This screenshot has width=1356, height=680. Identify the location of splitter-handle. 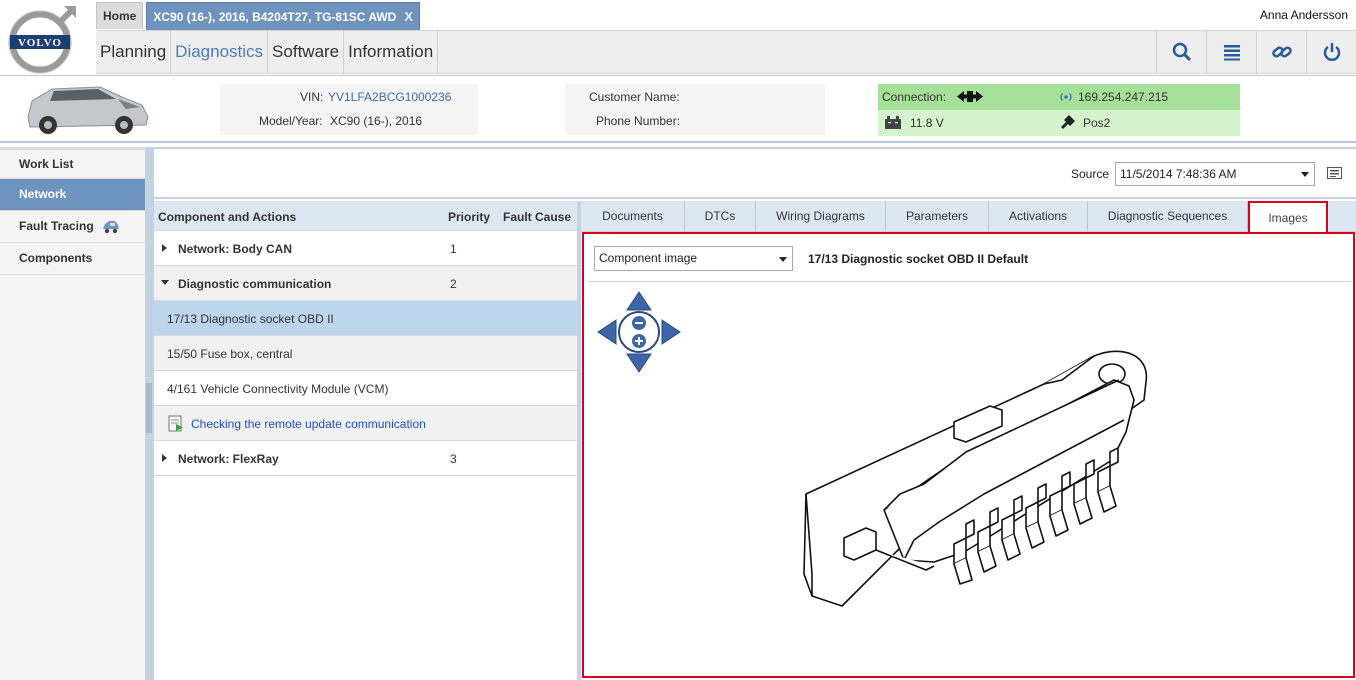
(149, 408).